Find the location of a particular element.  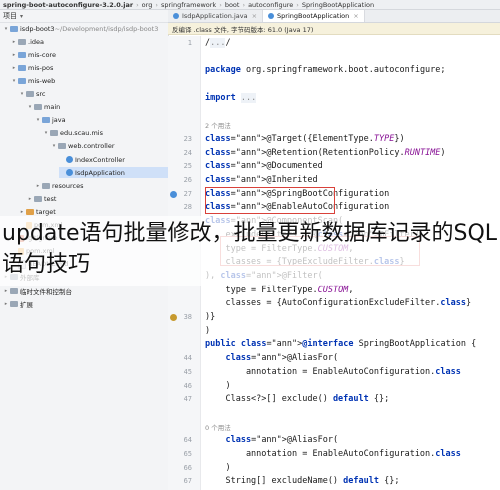

tree-item: IndexController is located at coordinates (113, 159).